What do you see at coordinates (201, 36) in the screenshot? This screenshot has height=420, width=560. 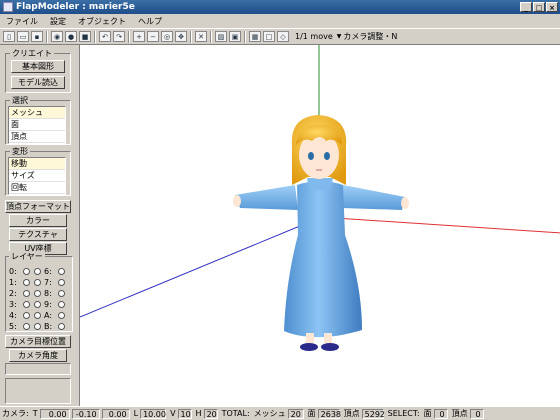 I see `delete-icon: ✕` at bounding box center [201, 36].